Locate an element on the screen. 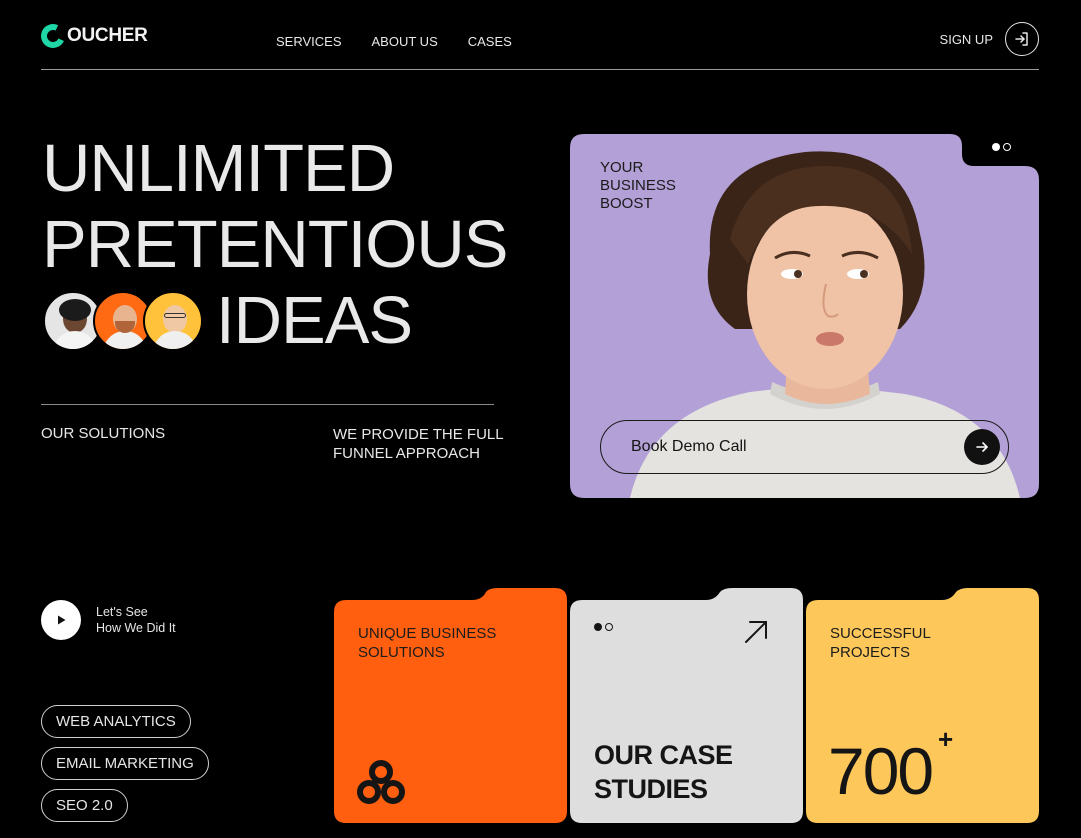  nav-services: SERVICES is located at coordinates (309, 41).